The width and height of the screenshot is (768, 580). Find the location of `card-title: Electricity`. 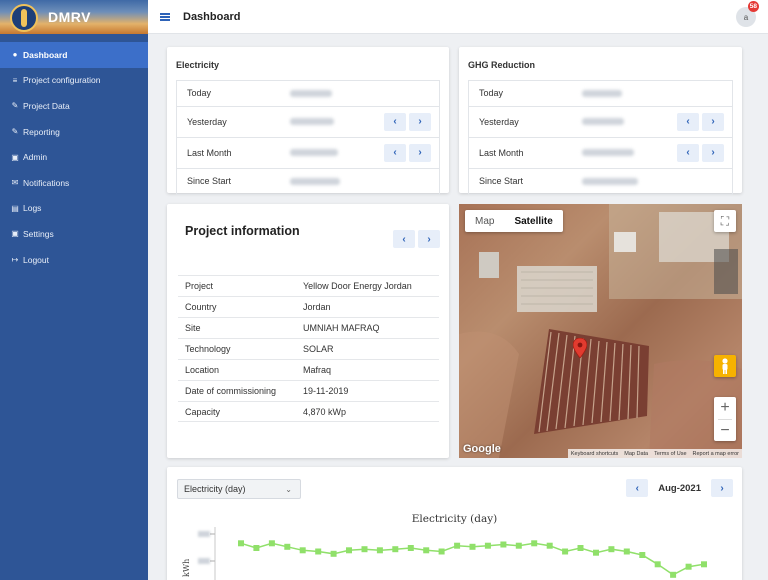

card-title: Electricity is located at coordinates (198, 65).